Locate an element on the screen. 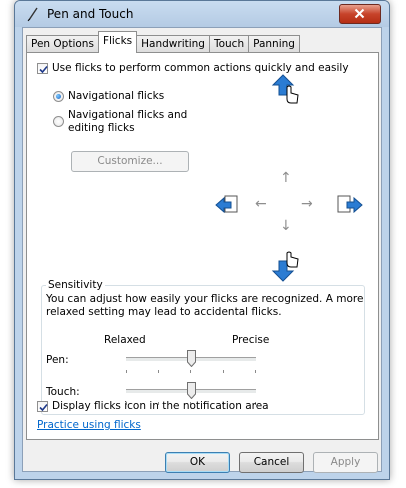  flick-right-arrow: → is located at coordinates (307, 204).